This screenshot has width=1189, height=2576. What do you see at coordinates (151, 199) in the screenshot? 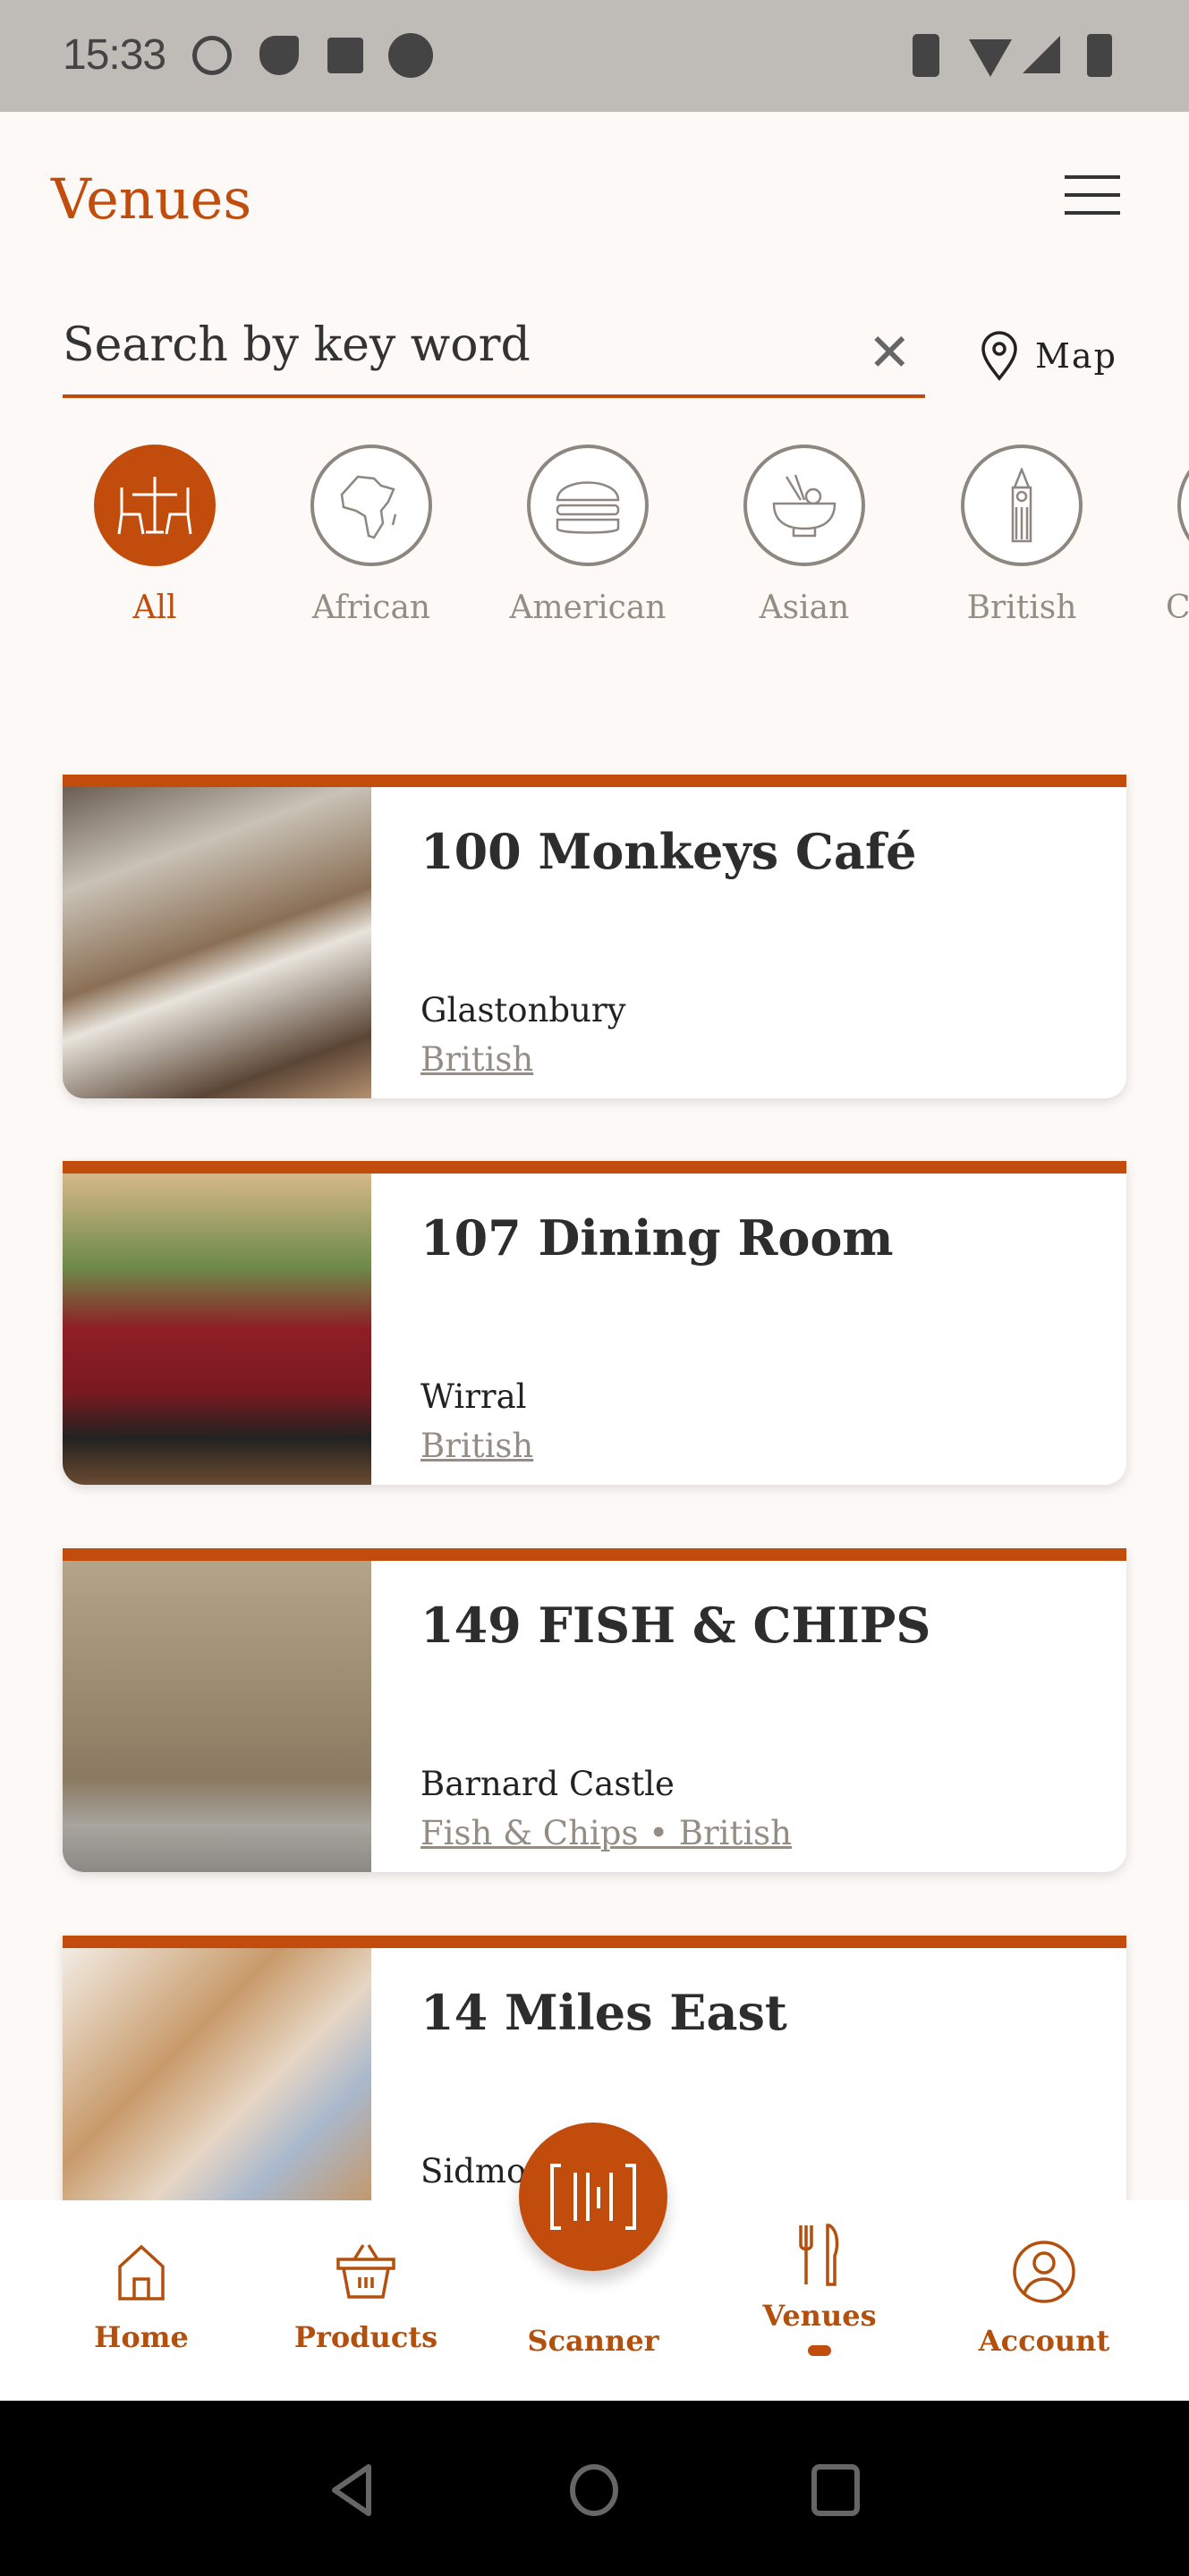
I see `page-title: Venues` at bounding box center [151, 199].